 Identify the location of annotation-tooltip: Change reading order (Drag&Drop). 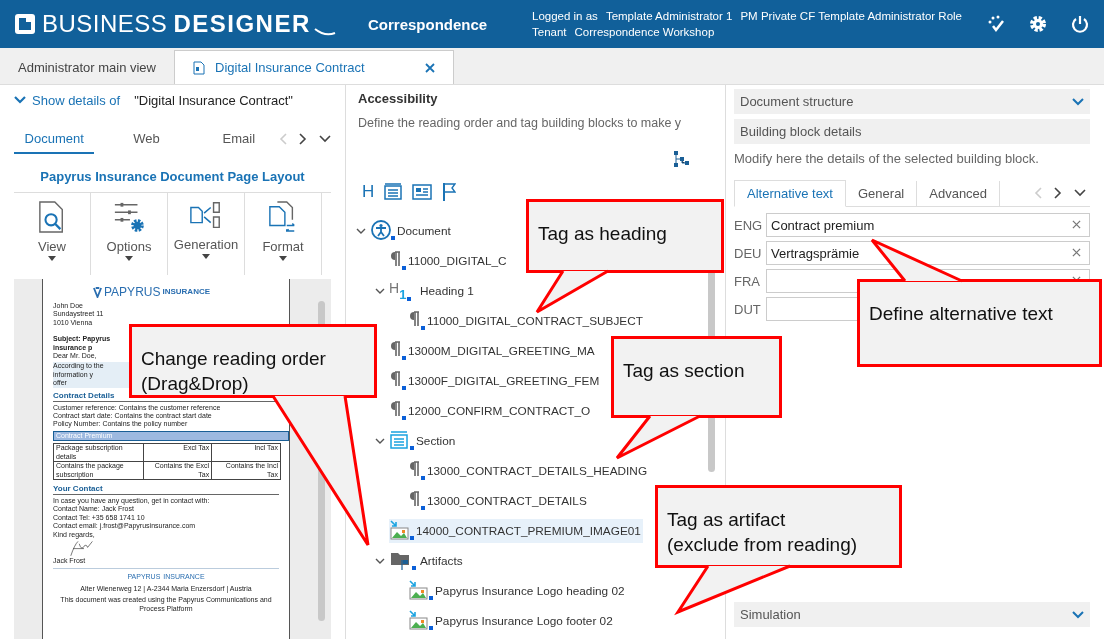
(253, 361).